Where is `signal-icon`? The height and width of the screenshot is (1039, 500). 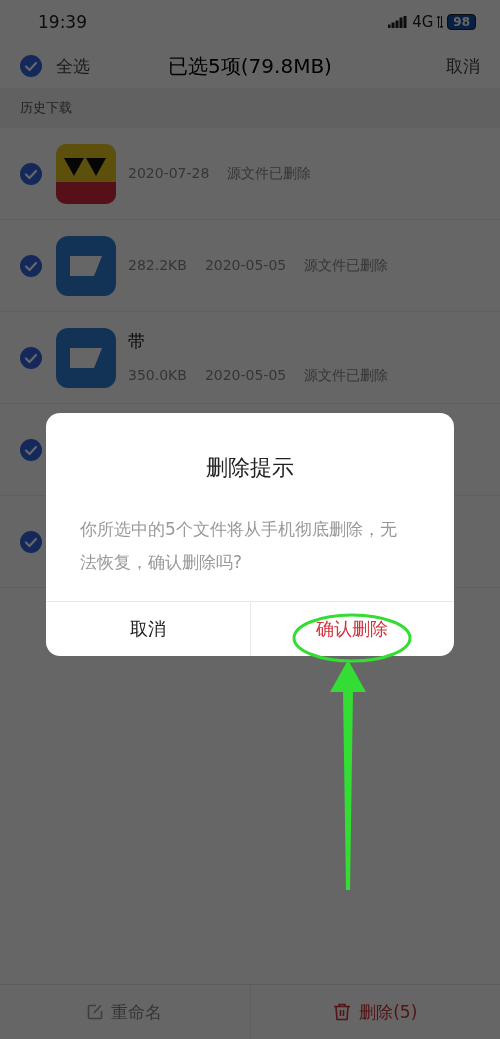 signal-icon is located at coordinates (398, 22).